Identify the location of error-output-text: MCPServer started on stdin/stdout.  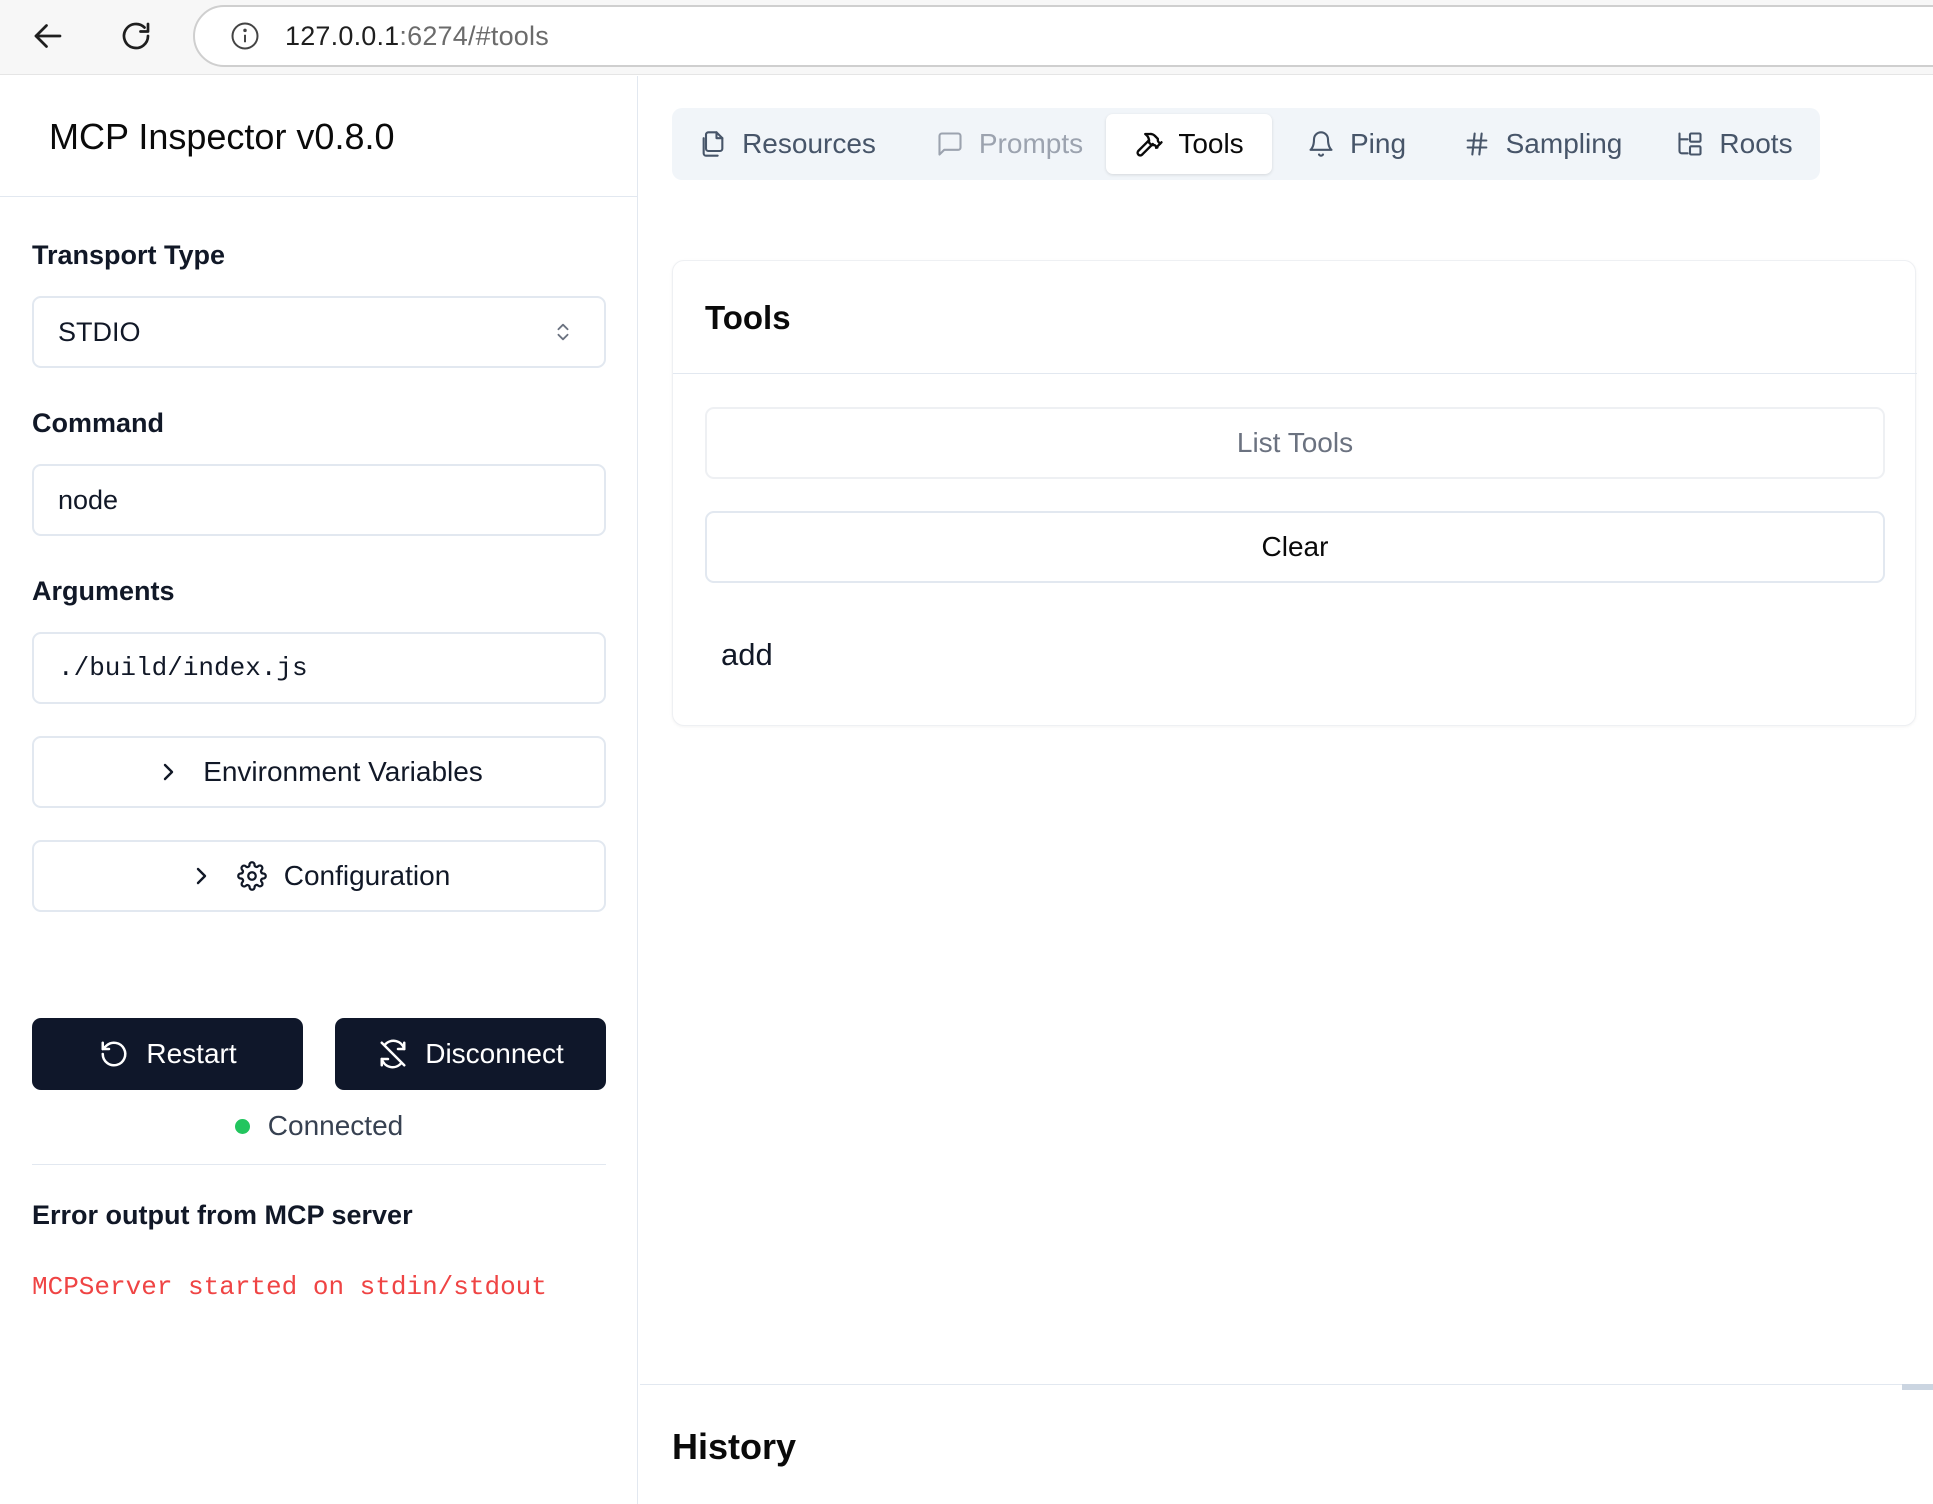
(289, 1287).